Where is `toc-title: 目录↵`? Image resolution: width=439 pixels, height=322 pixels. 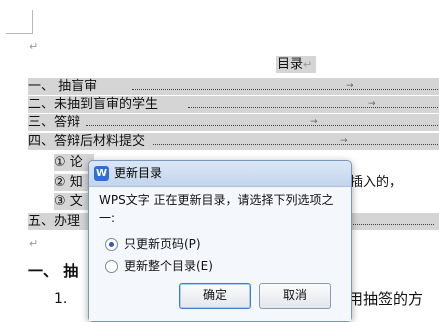
toc-title: 目录↵ is located at coordinates (296, 64).